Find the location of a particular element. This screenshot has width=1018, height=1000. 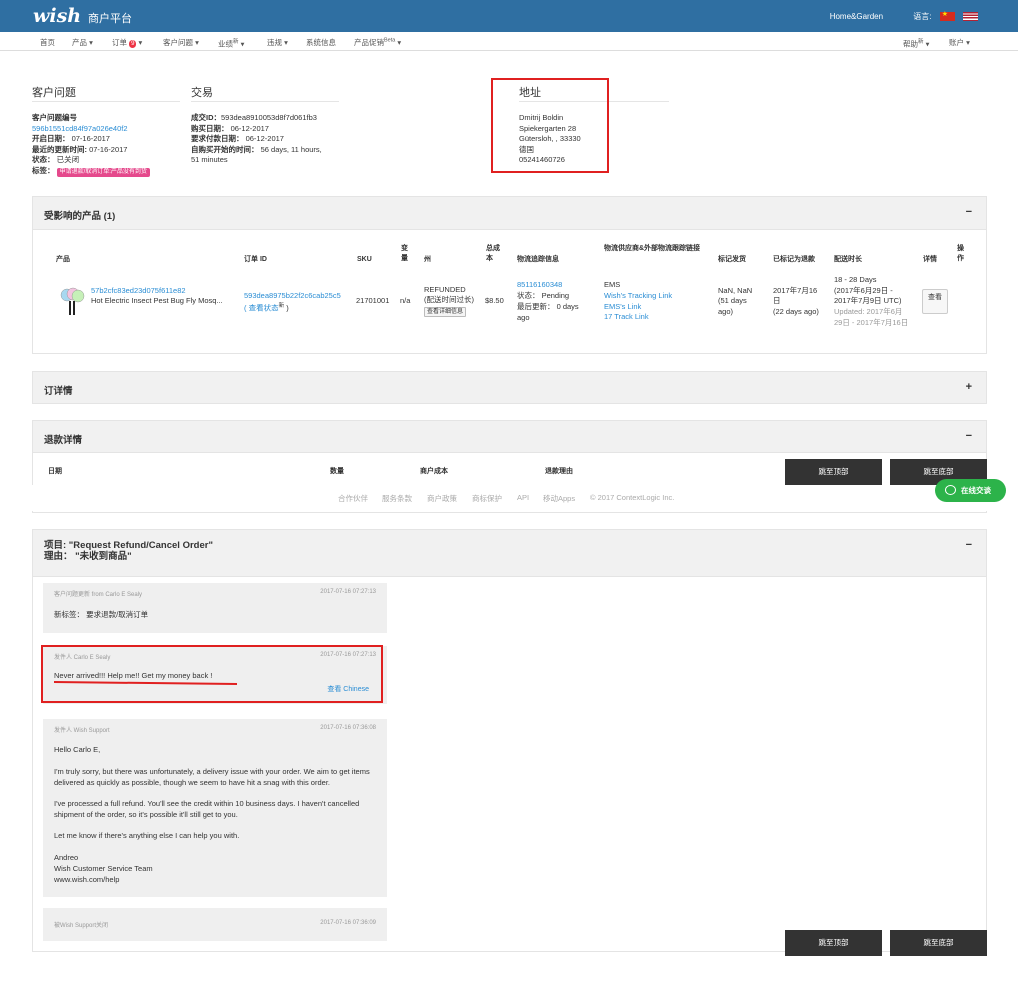

wish-tracking-text: Wish's Tracking Link is located at coordinates (638, 295).